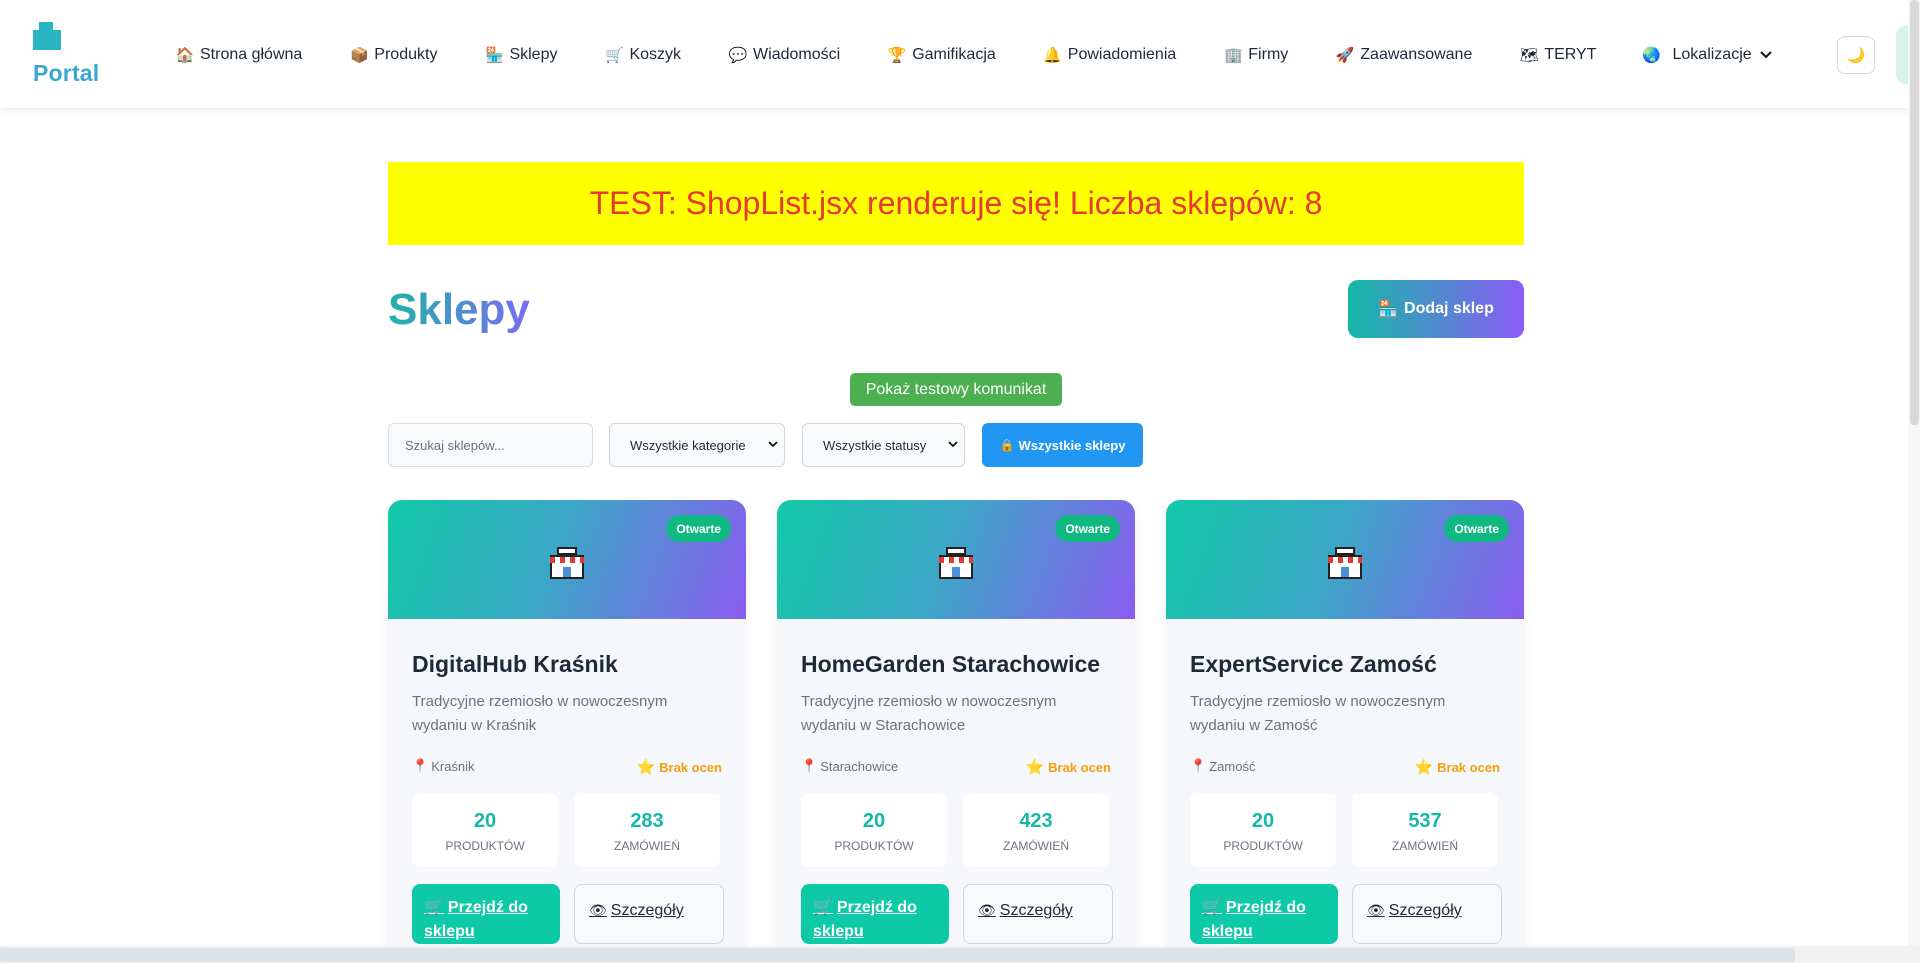 The image size is (1920, 963). Describe the element at coordinates (1856, 55) in the screenshot. I see `theme-toggle-button: 🌙` at that location.